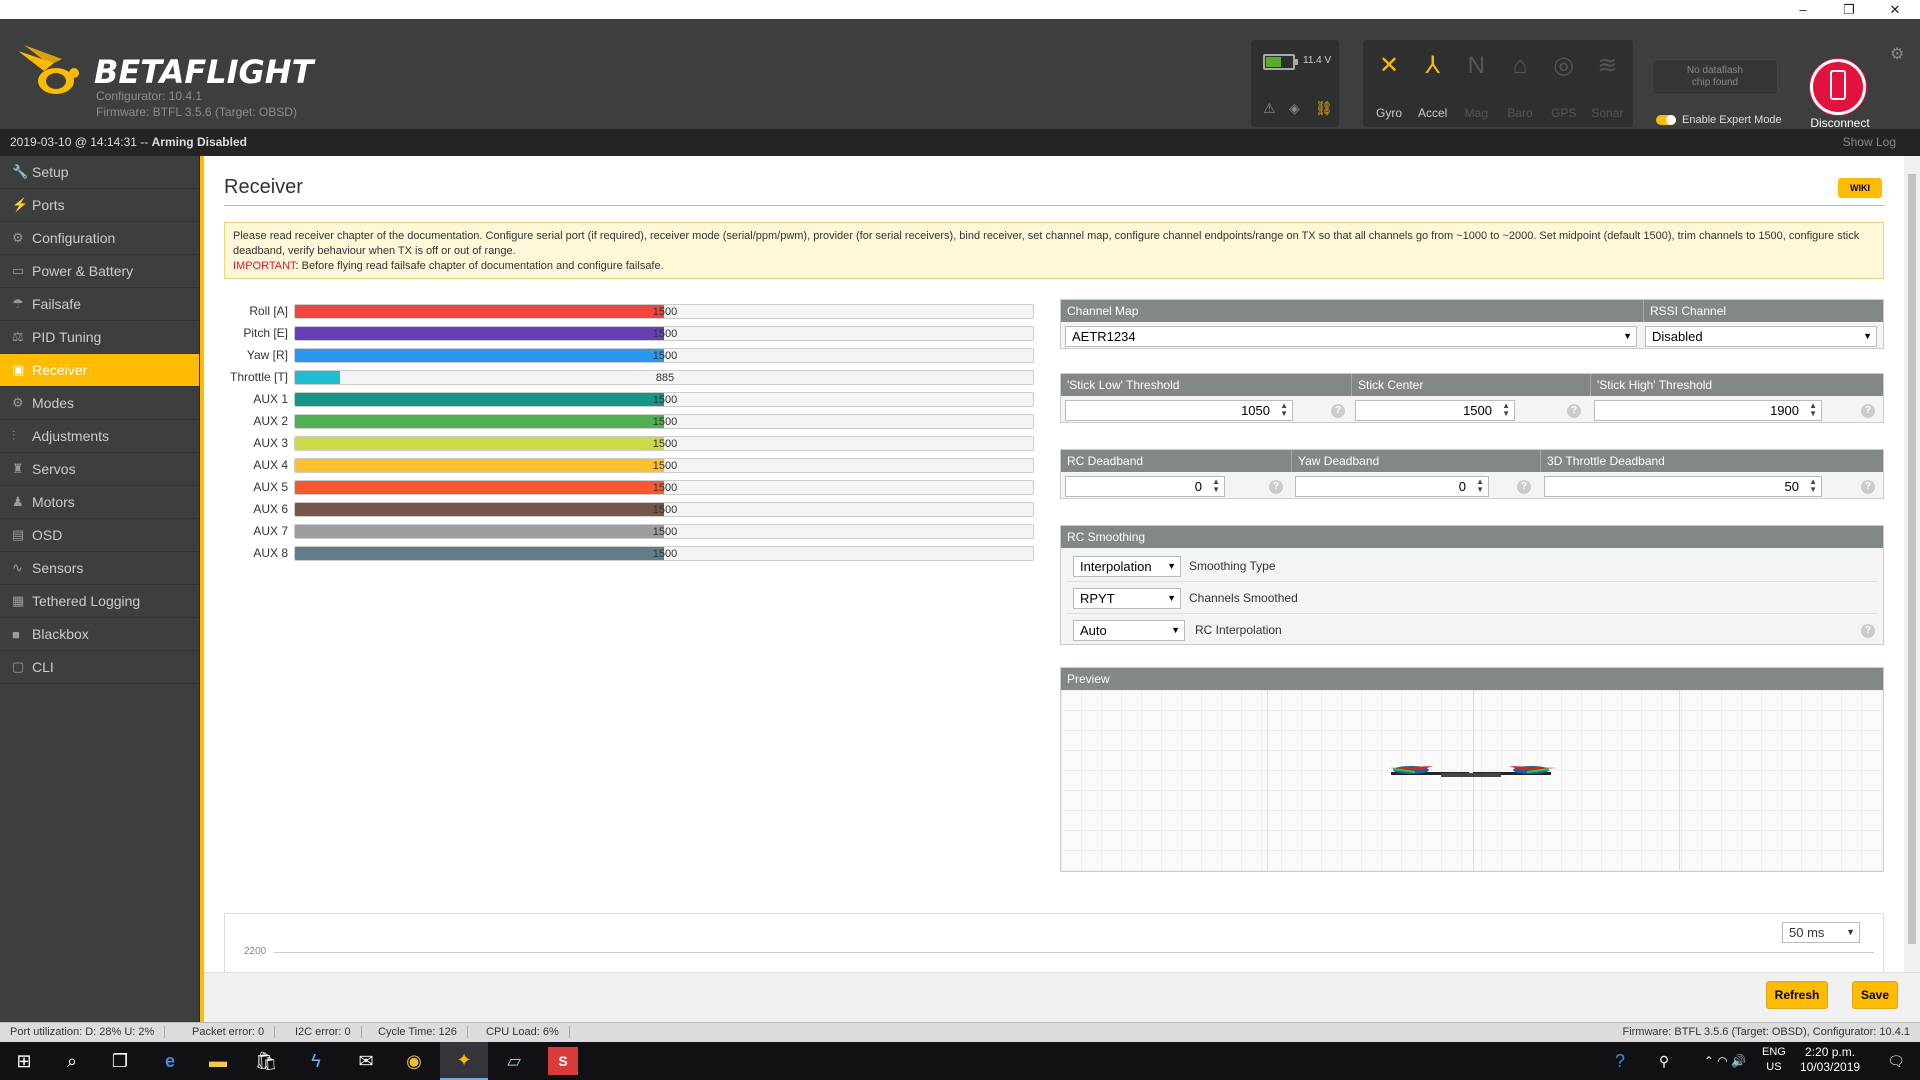 The image size is (1920, 1080). I want to click on help-circle-icon: ?, so click(1620, 1061).